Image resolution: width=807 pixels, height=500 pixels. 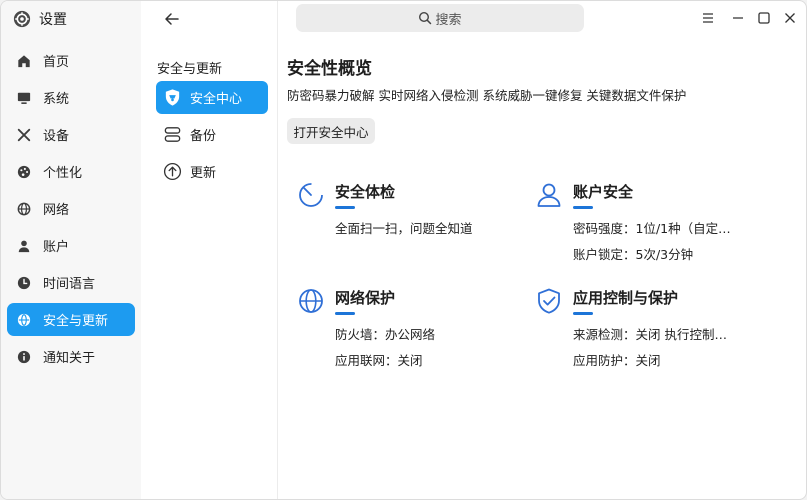 I want to click on close-icon, so click(x=790, y=18).